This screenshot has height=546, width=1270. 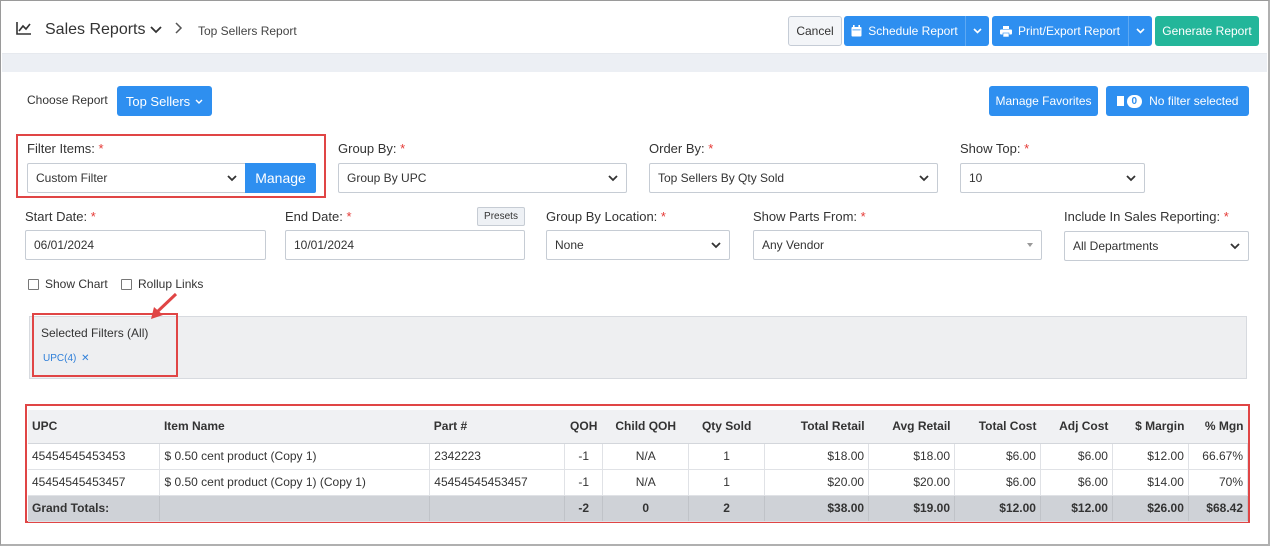 I want to click on include-sales-select: All Departments, so click(x=1156, y=246).